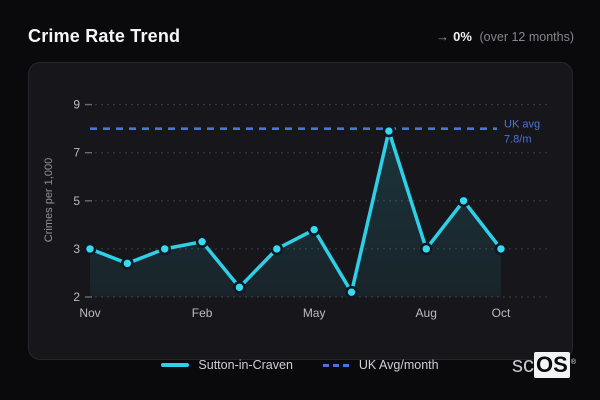  Describe the element at coordinates (314, 313) in the screenshot. I see `x-tick-label: May` at that location.